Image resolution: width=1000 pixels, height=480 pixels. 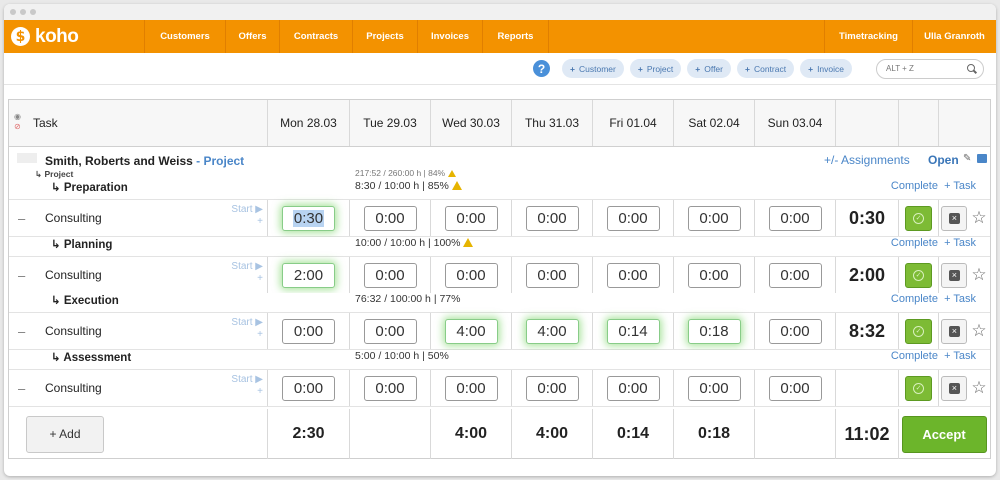 I want to click on window-dot, so click(x=13, y=12).